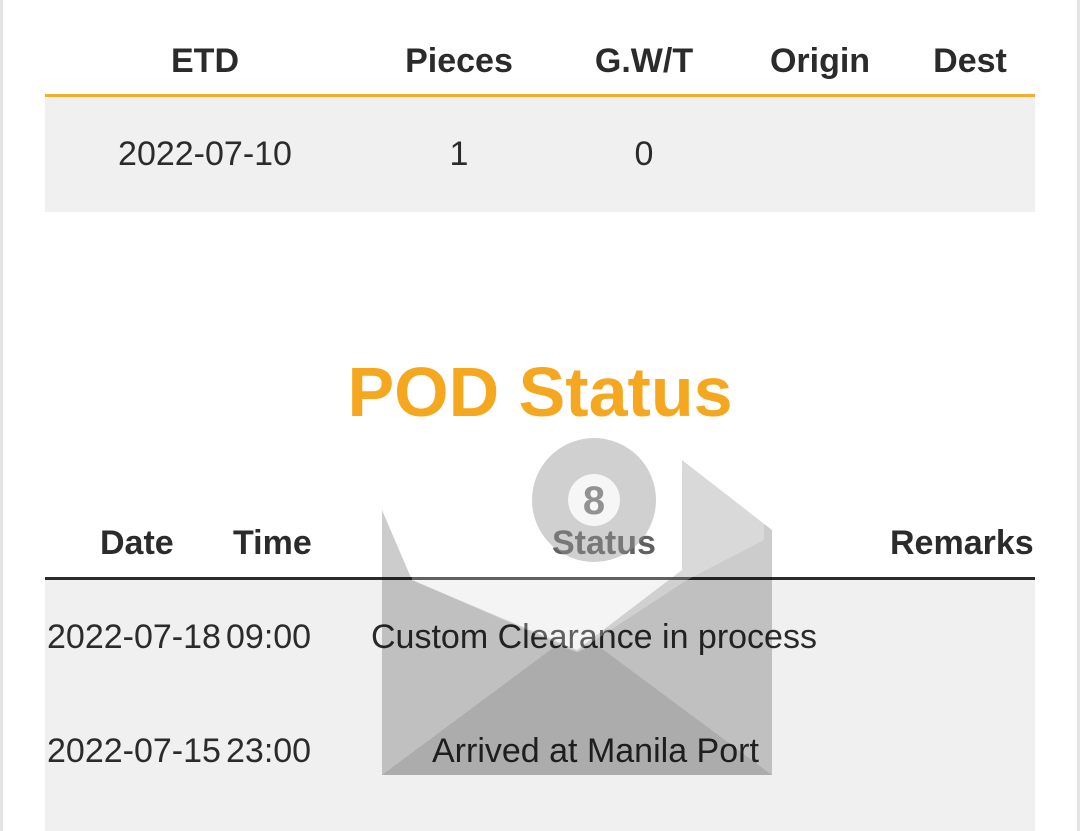 The image size is (1080, 831). What do you see at coordinates (269, 751) in the screenshot?
I see `cell-time: 23:00` at bounding box center [269, 751].